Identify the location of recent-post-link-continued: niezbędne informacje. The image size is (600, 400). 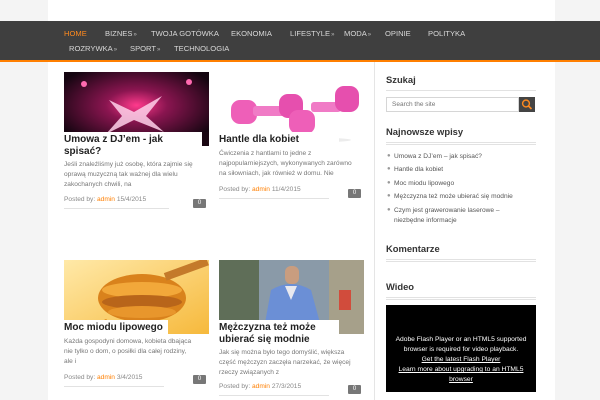
(466, 221).